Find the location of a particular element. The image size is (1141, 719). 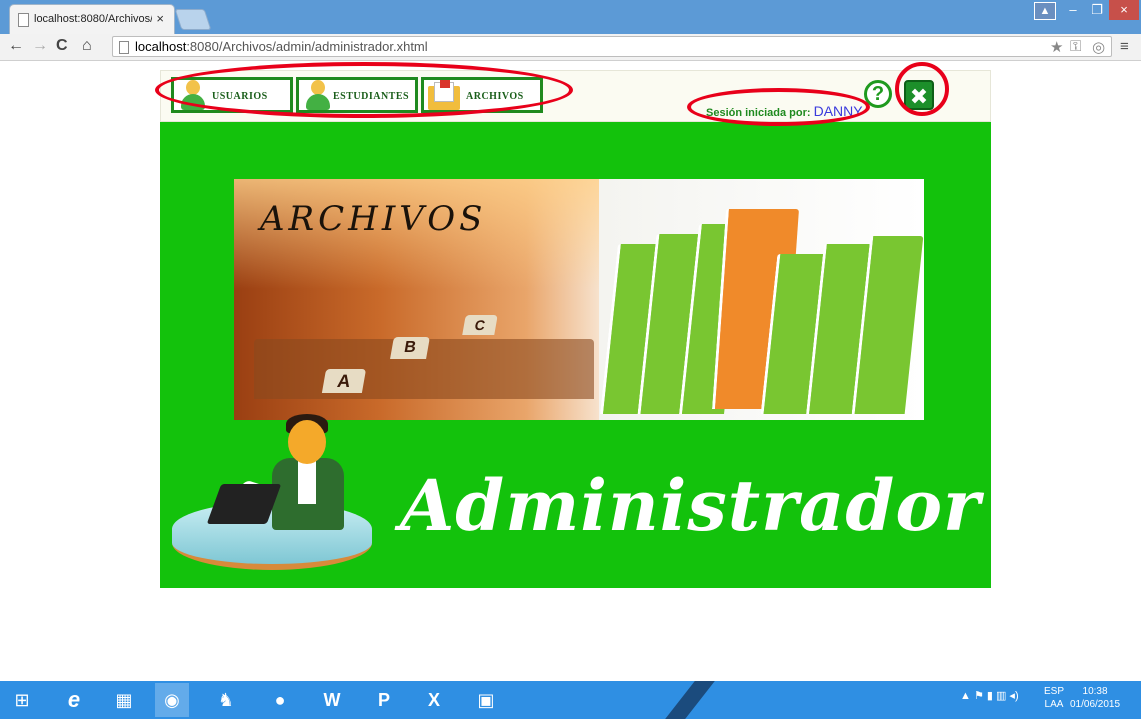

excel-icon: X is located at coordinates (434, 700).